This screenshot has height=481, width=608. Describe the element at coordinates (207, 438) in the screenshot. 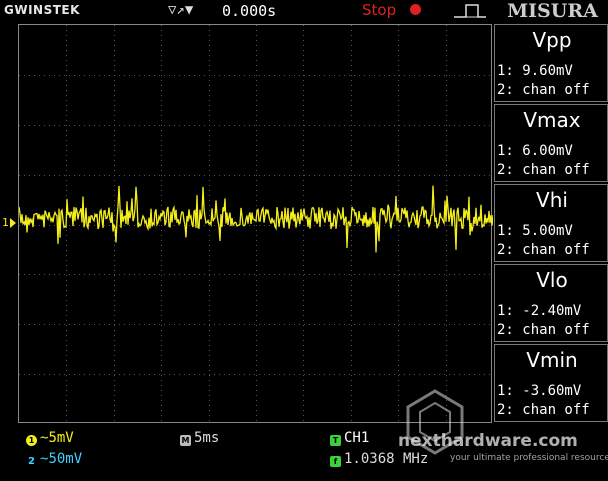

I see `timebase-value: 5ms` at that location.